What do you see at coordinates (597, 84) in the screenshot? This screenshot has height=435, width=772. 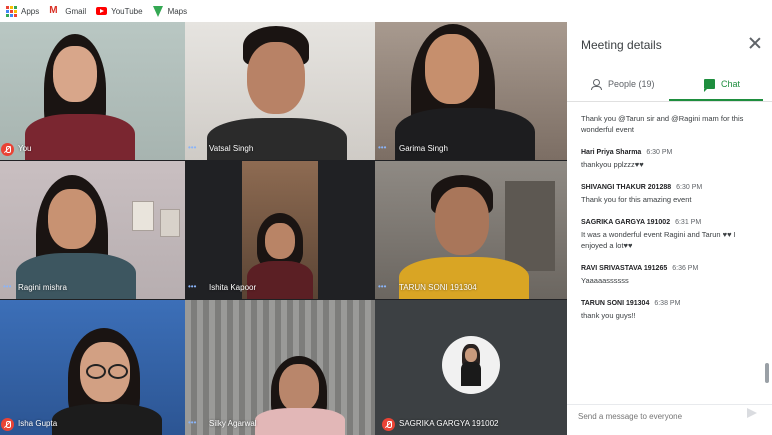 I see `people-icon` at bounding box center [597, 84].